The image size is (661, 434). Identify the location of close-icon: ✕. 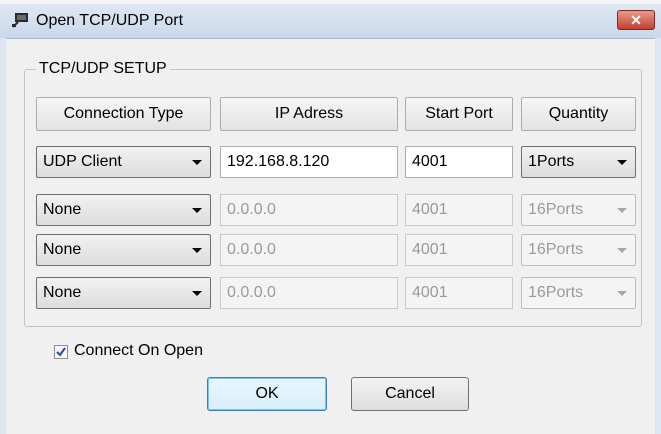
(636, 20).